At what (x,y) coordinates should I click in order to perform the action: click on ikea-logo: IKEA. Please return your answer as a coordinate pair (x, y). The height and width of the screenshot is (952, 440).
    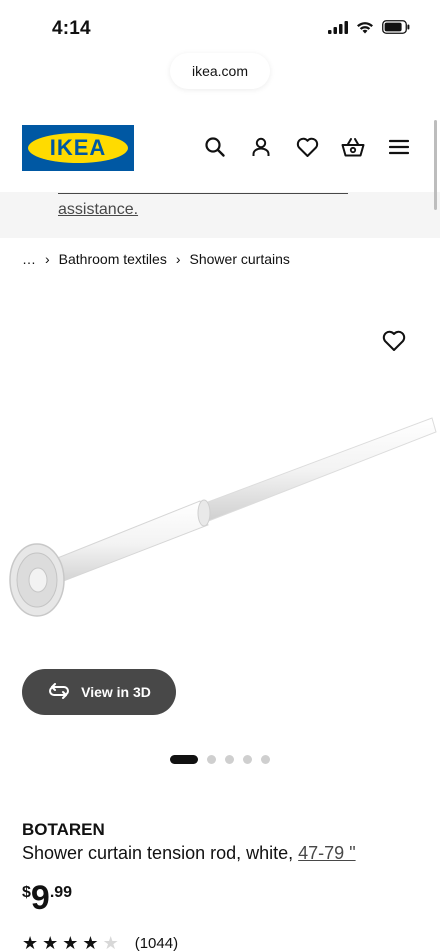
    Looking at the image, I should click on (78, 148).